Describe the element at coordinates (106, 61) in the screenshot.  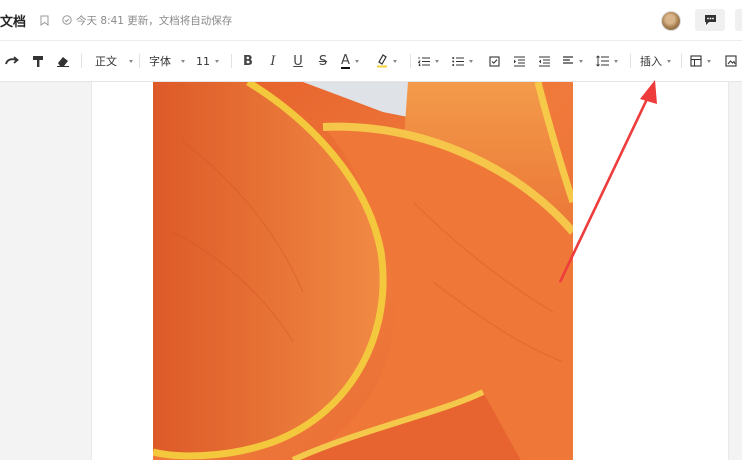
I see `paragraph-style-value: 正文` at that location.